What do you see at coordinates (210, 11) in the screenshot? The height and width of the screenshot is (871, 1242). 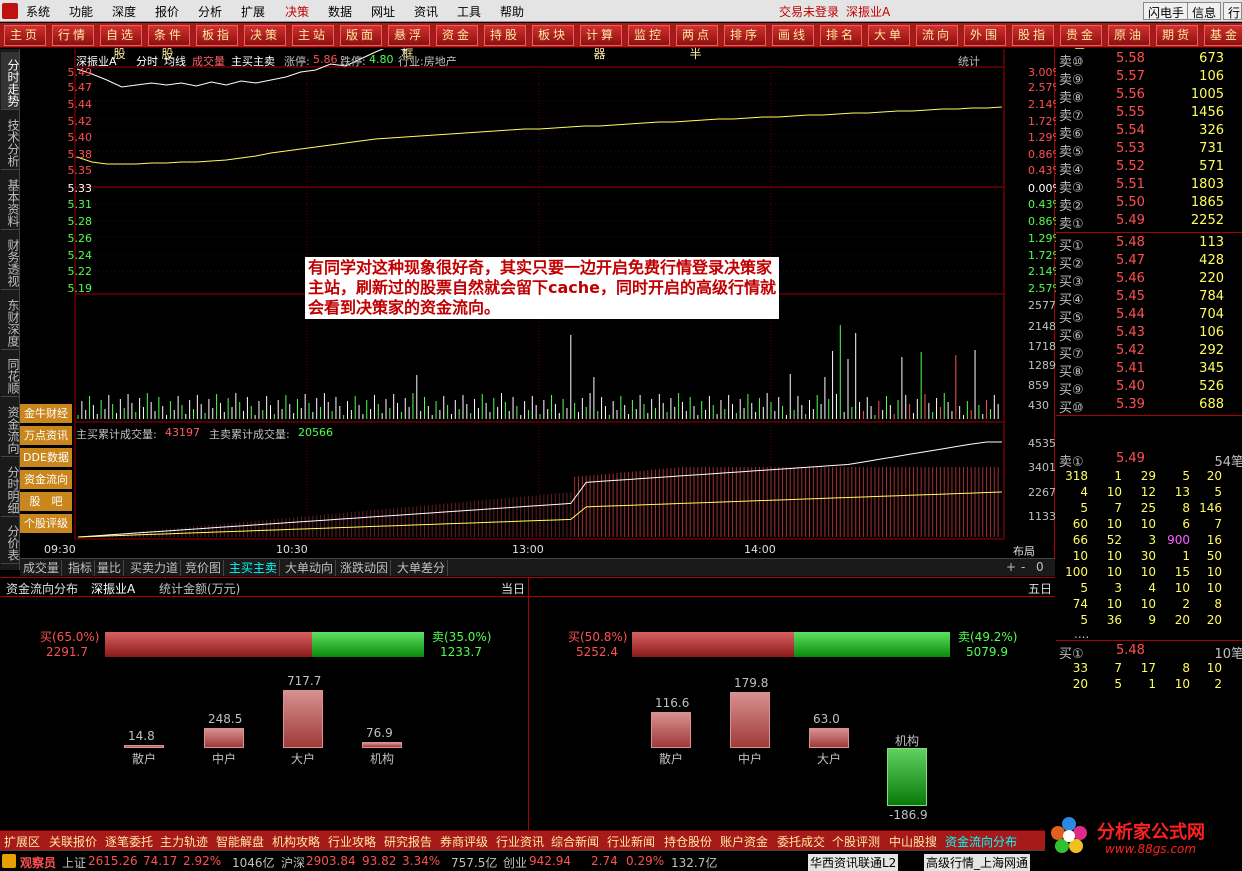 I see `menu-analysis: 分析` at bounding box center [210, 11].